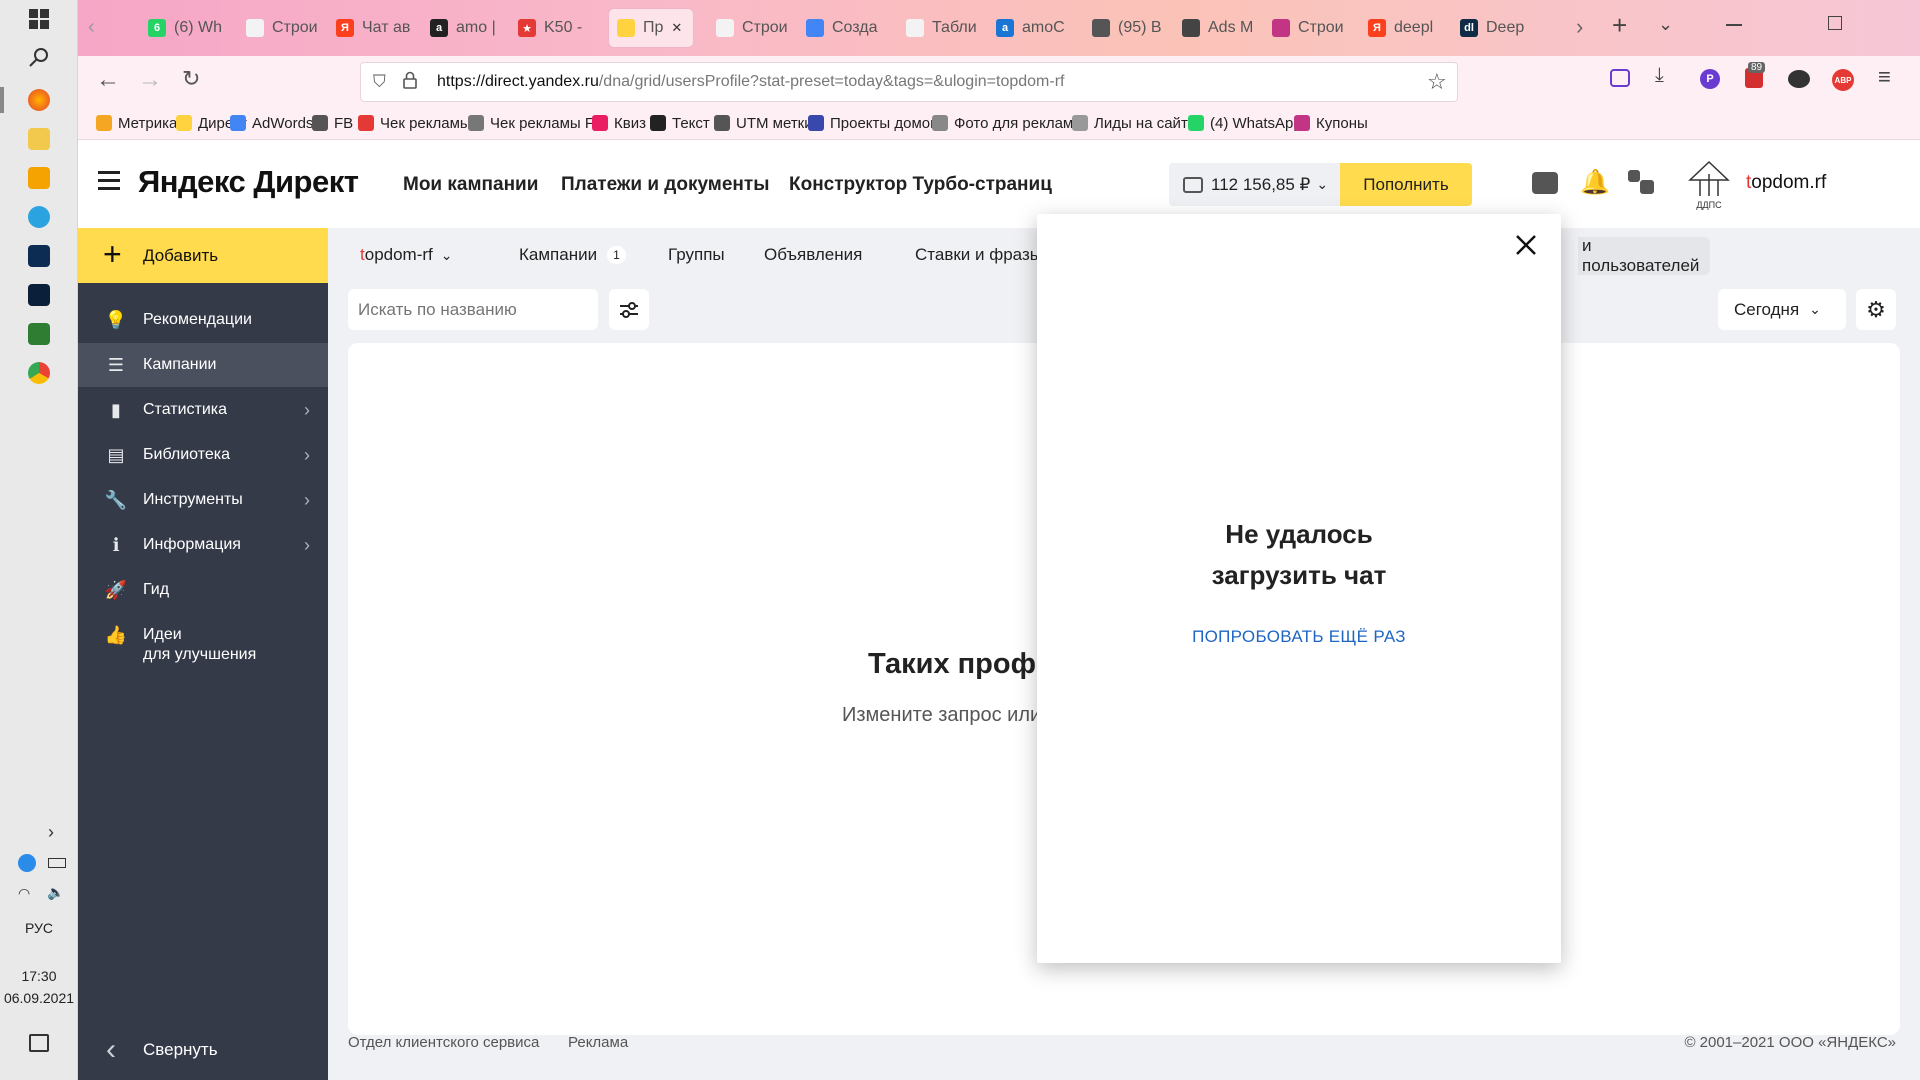  What do you see at coordinates (24, 893) in the screenshot?
I see `wifi-icon: ◠` at bounding box center [24, 893].